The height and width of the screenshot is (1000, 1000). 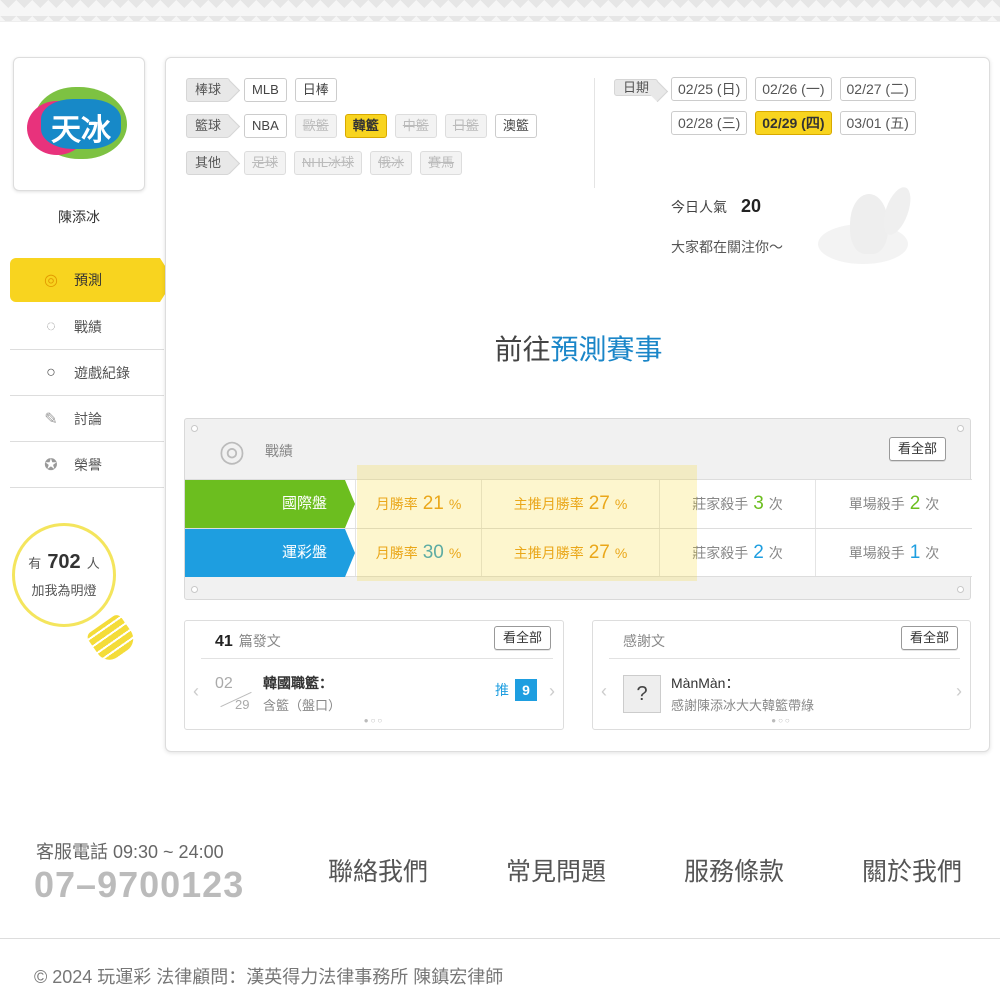 What do you see at coordinates (876, 504) in the screenshot?
I see `cell-label: 單場殺手` at bounding box center [876, 504].